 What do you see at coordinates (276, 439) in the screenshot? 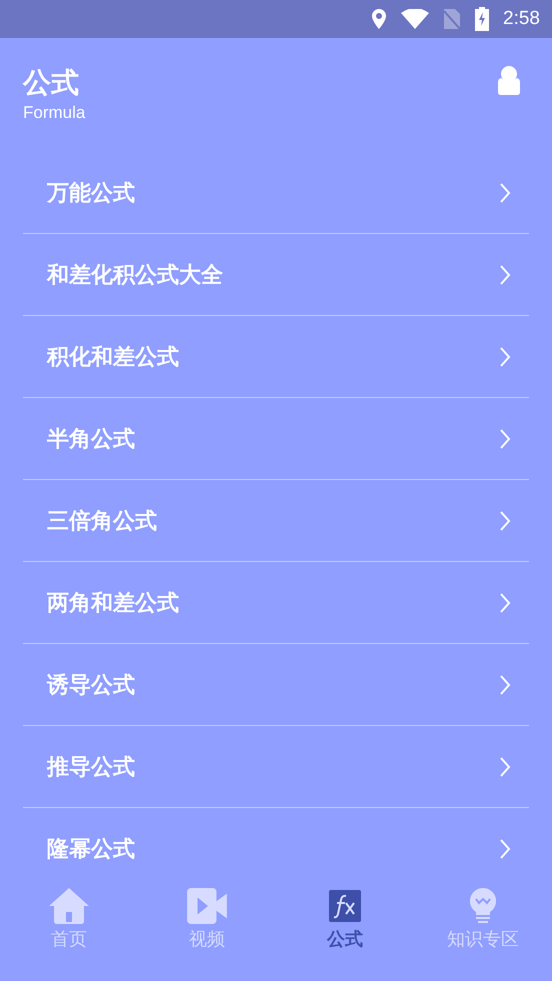
I see `formula-list-item: 半角公式` at bounding box center [276, 439].